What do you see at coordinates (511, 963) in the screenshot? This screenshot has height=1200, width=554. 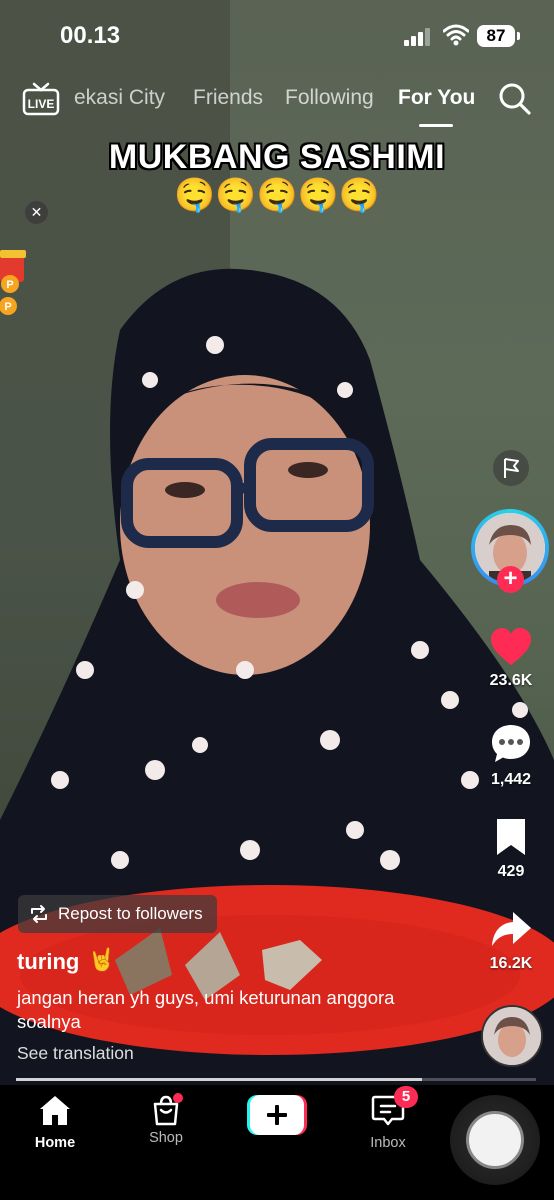 I see `share-count: 16.2K` at bounding box center [511, 963].